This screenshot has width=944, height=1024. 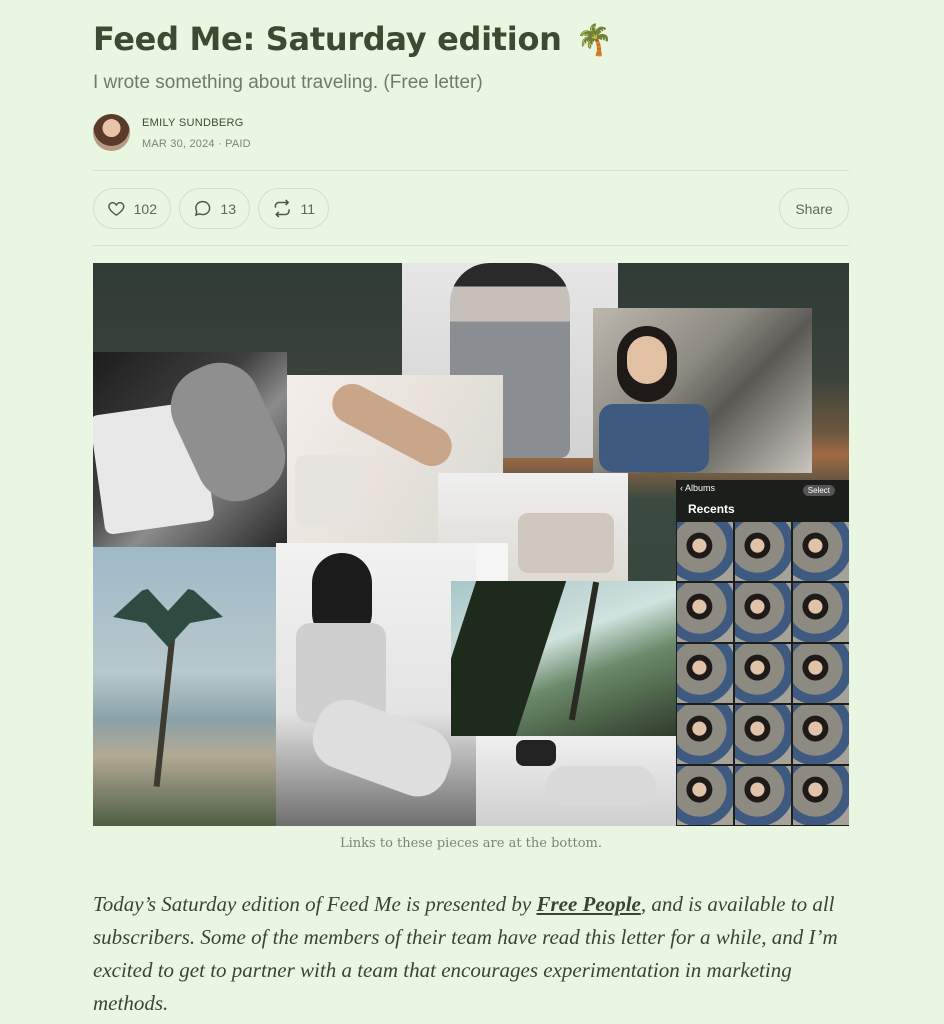 I want to click on comment-count: 13, so click(x=228, y=208).